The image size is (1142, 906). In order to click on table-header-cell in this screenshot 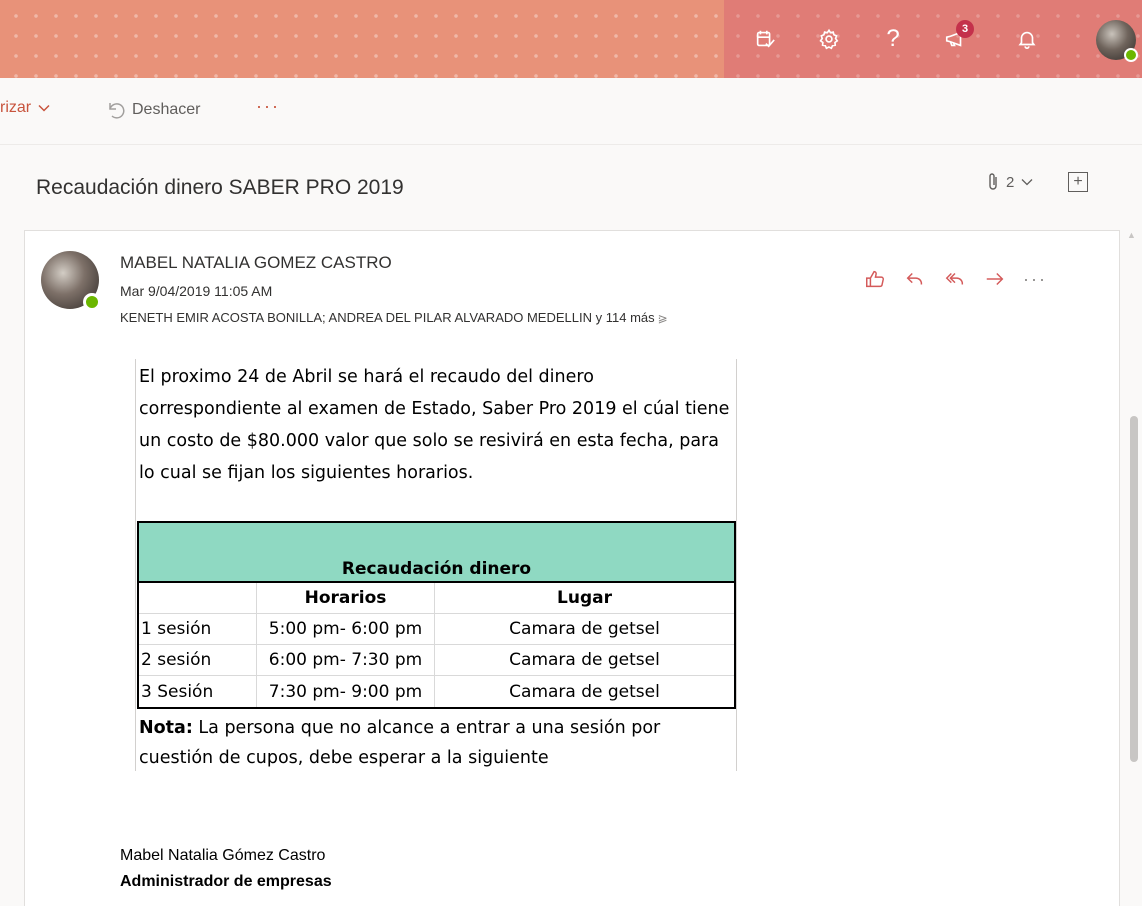, I will do `click(198, 598)`.